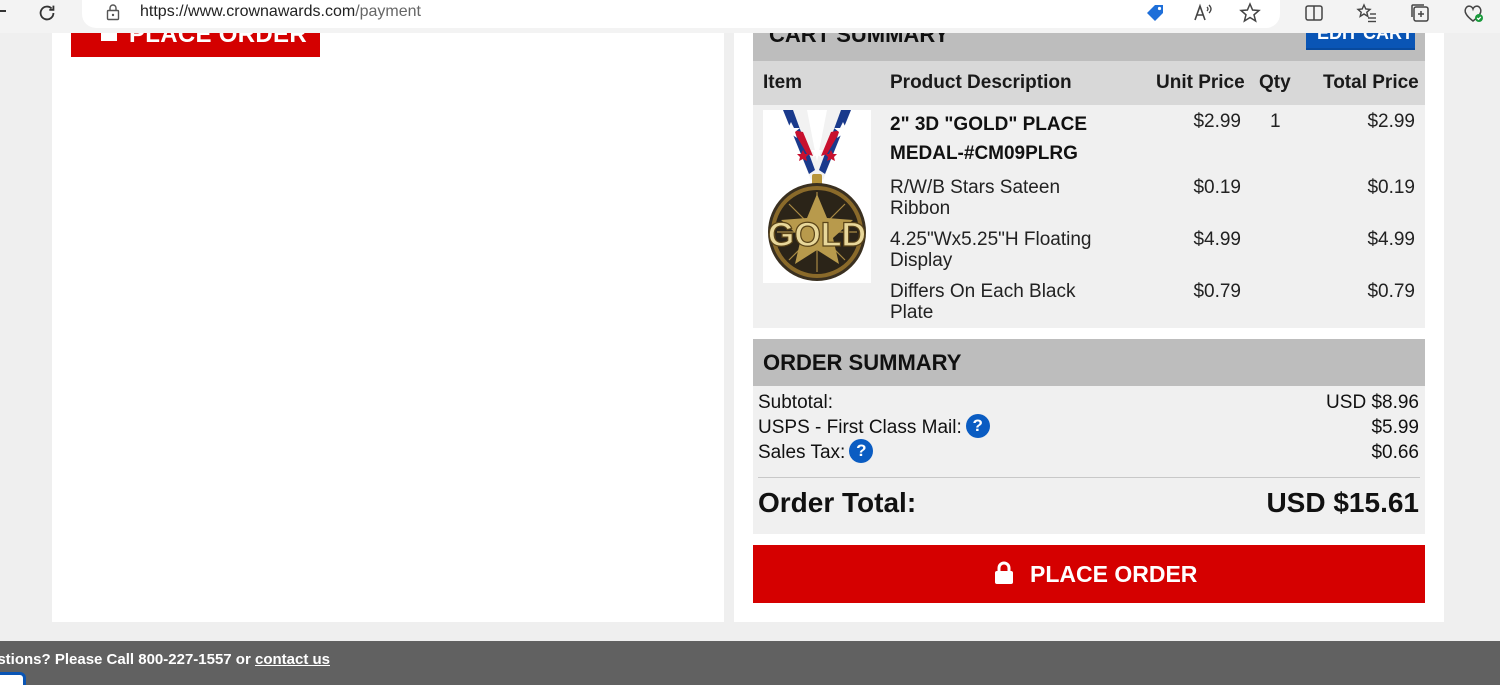  I want to click on place-order-button: PLACE ORDER, so click(1089, 574).